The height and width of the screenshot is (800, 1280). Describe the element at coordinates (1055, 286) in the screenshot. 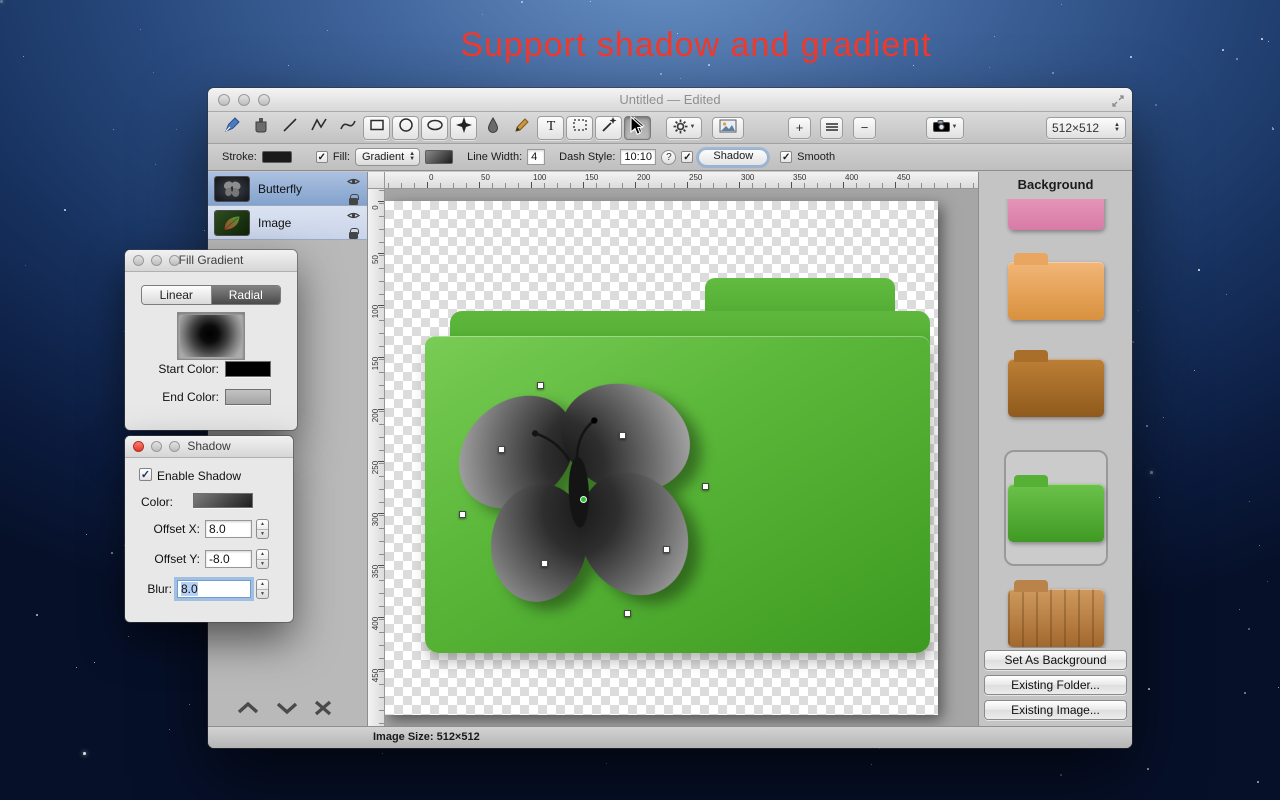

I see `tan-folder-thumbnail` at that location.